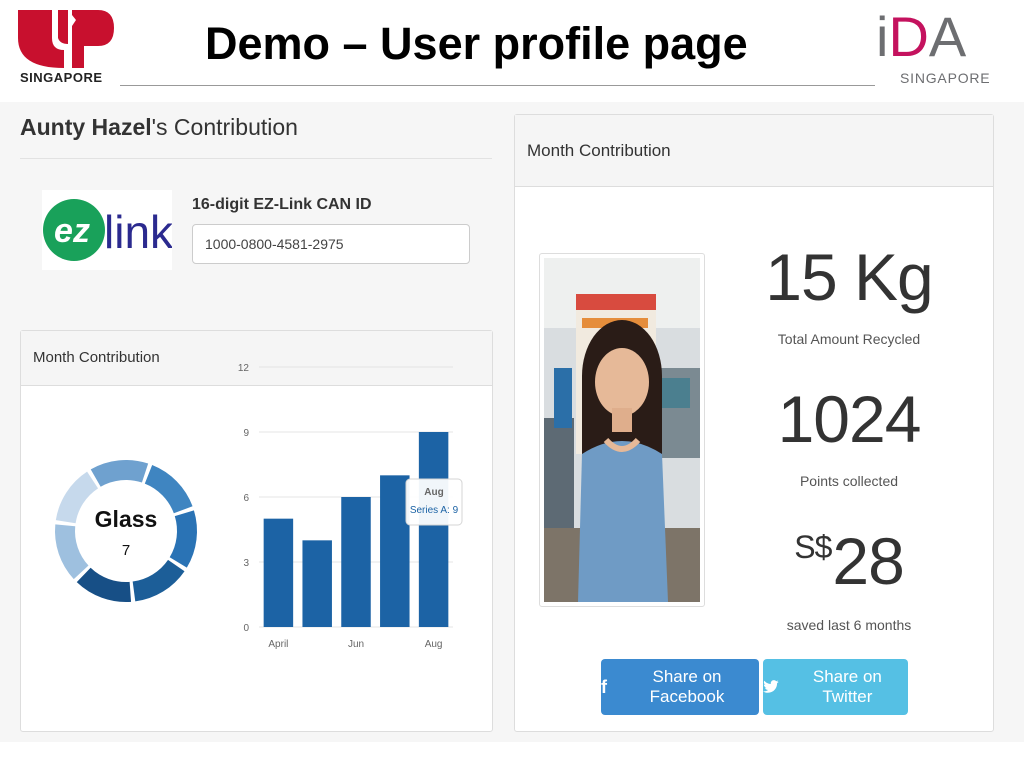 Image resolution: width=1024 pixels, height=768 pixels. Describe the element at coordinates (754, 151) in the screenshot. I see `panel-heading: Month Contribution` at that location.